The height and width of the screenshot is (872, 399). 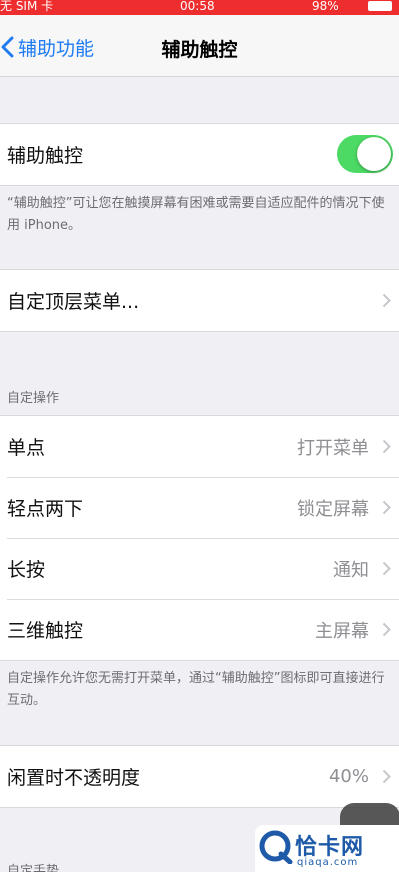 I want to click on custom-actions-description: 自定操作允许您无需打开菜单，通过“辅助触控”图标即可直接进行互动。, so click(x=196, y=689).